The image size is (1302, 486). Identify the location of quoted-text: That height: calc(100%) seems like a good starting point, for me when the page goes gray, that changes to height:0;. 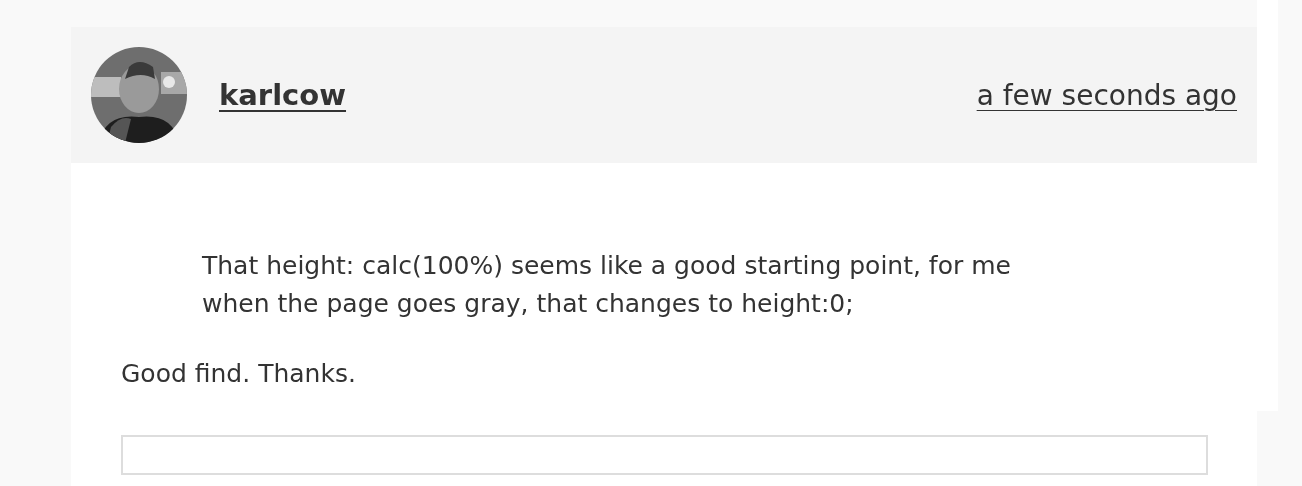
(607, 285).